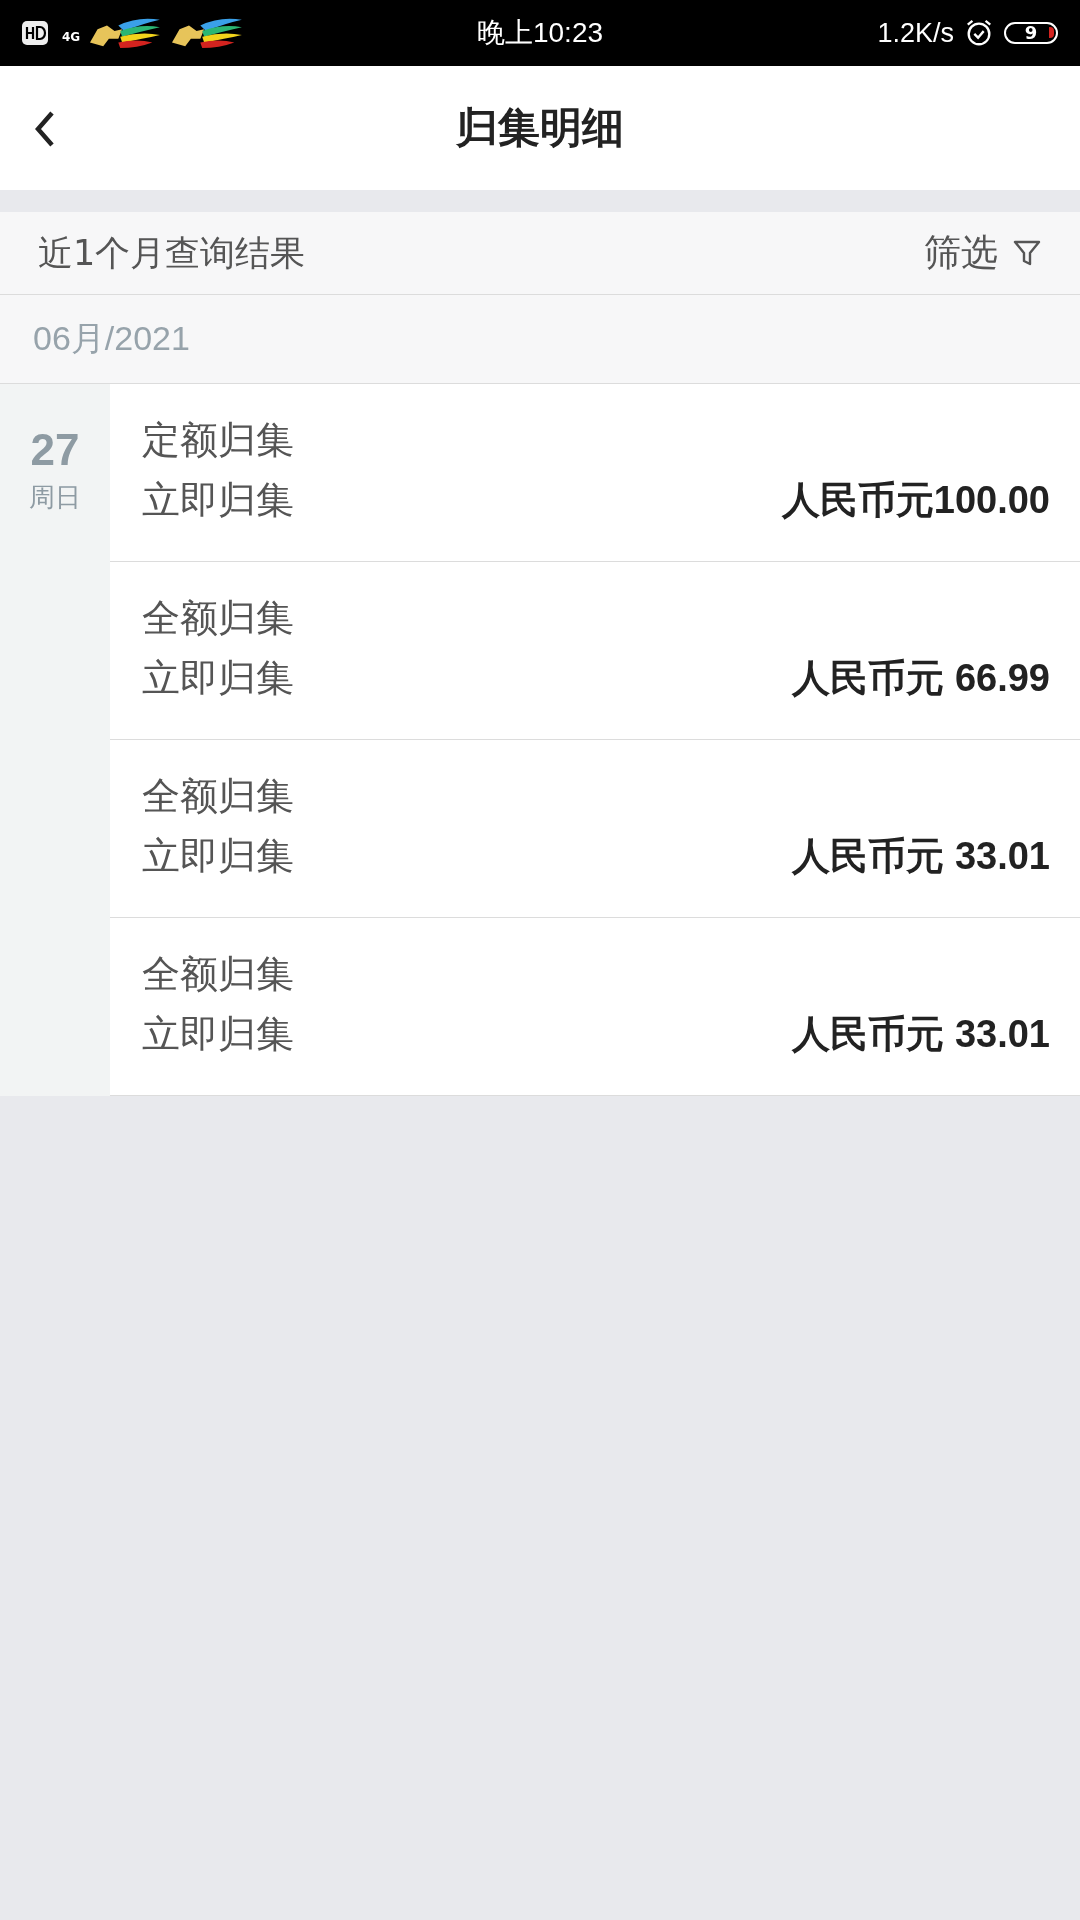 Image resolution: width=1080 pixels, height=1920 pixels. I want to click on filter-icon, so click(1027, 253).